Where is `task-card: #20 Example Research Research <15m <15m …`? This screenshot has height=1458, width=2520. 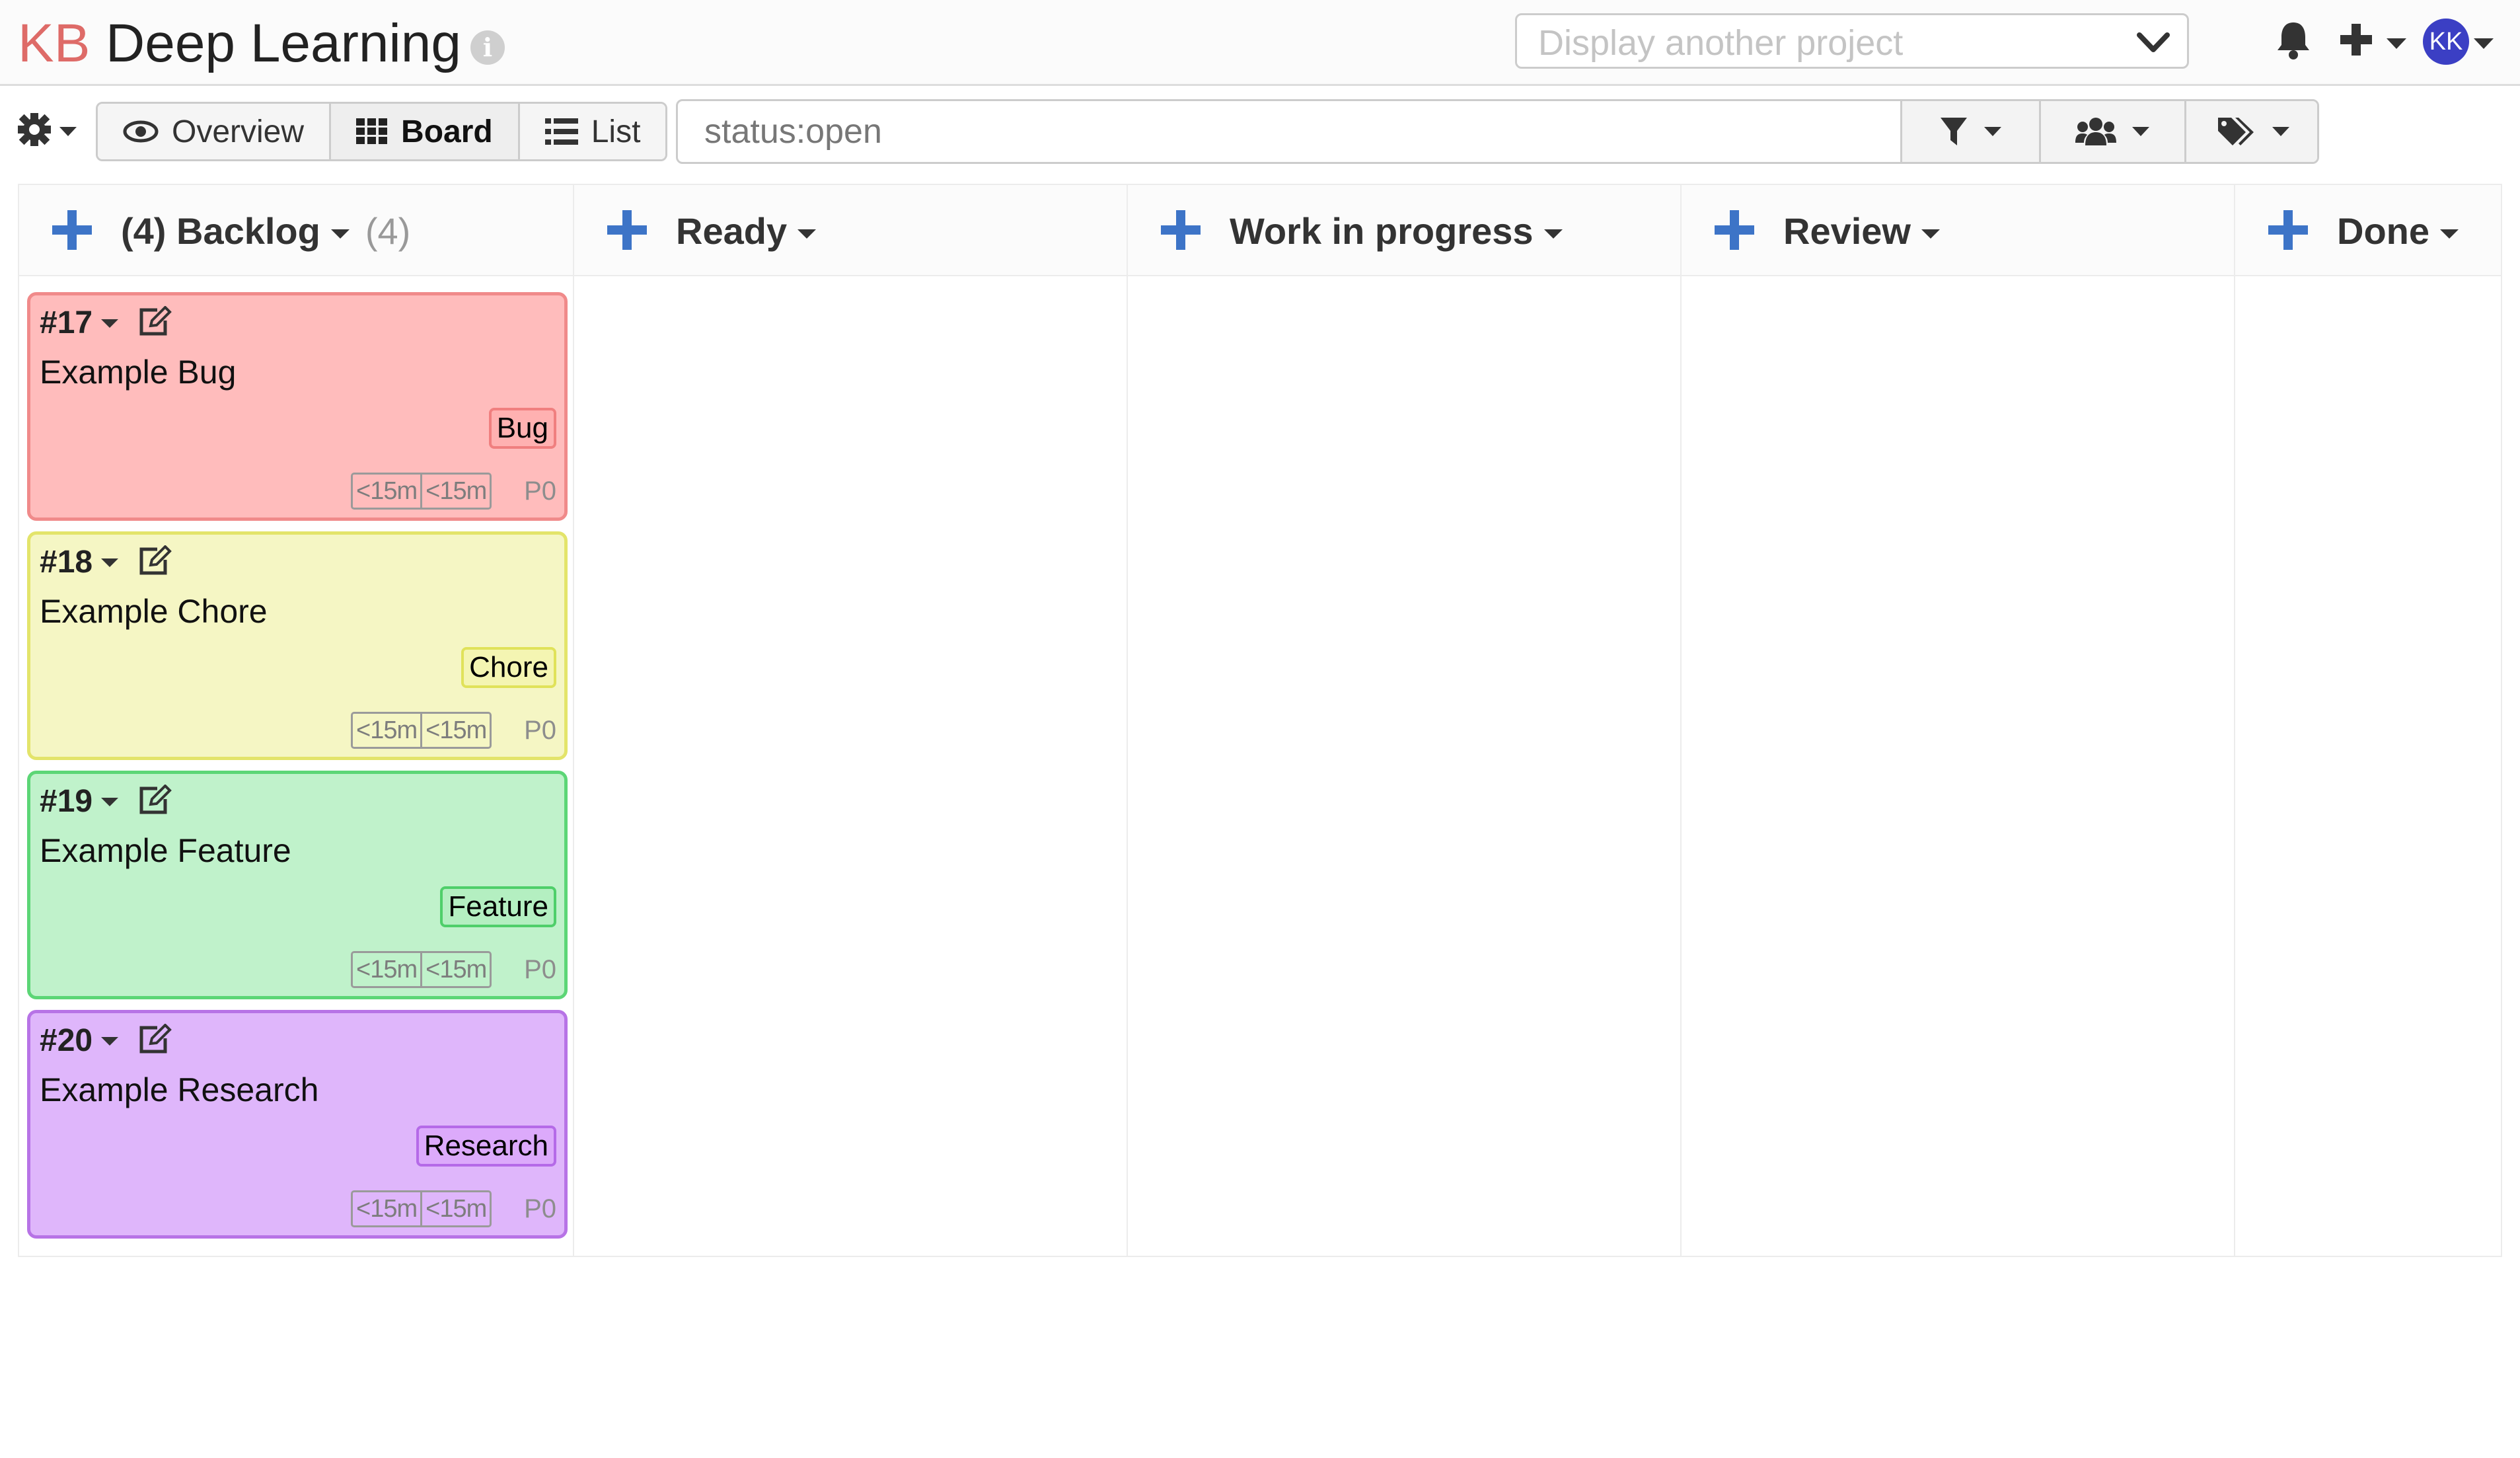 task-card: #20 Example Research Research <15m <15m … is located at coordinates (297, 1124).